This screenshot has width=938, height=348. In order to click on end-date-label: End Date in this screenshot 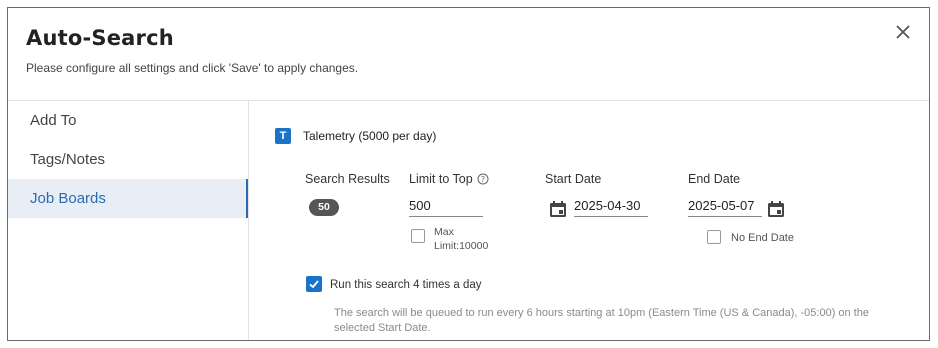, I will do `click(714, 179)`.